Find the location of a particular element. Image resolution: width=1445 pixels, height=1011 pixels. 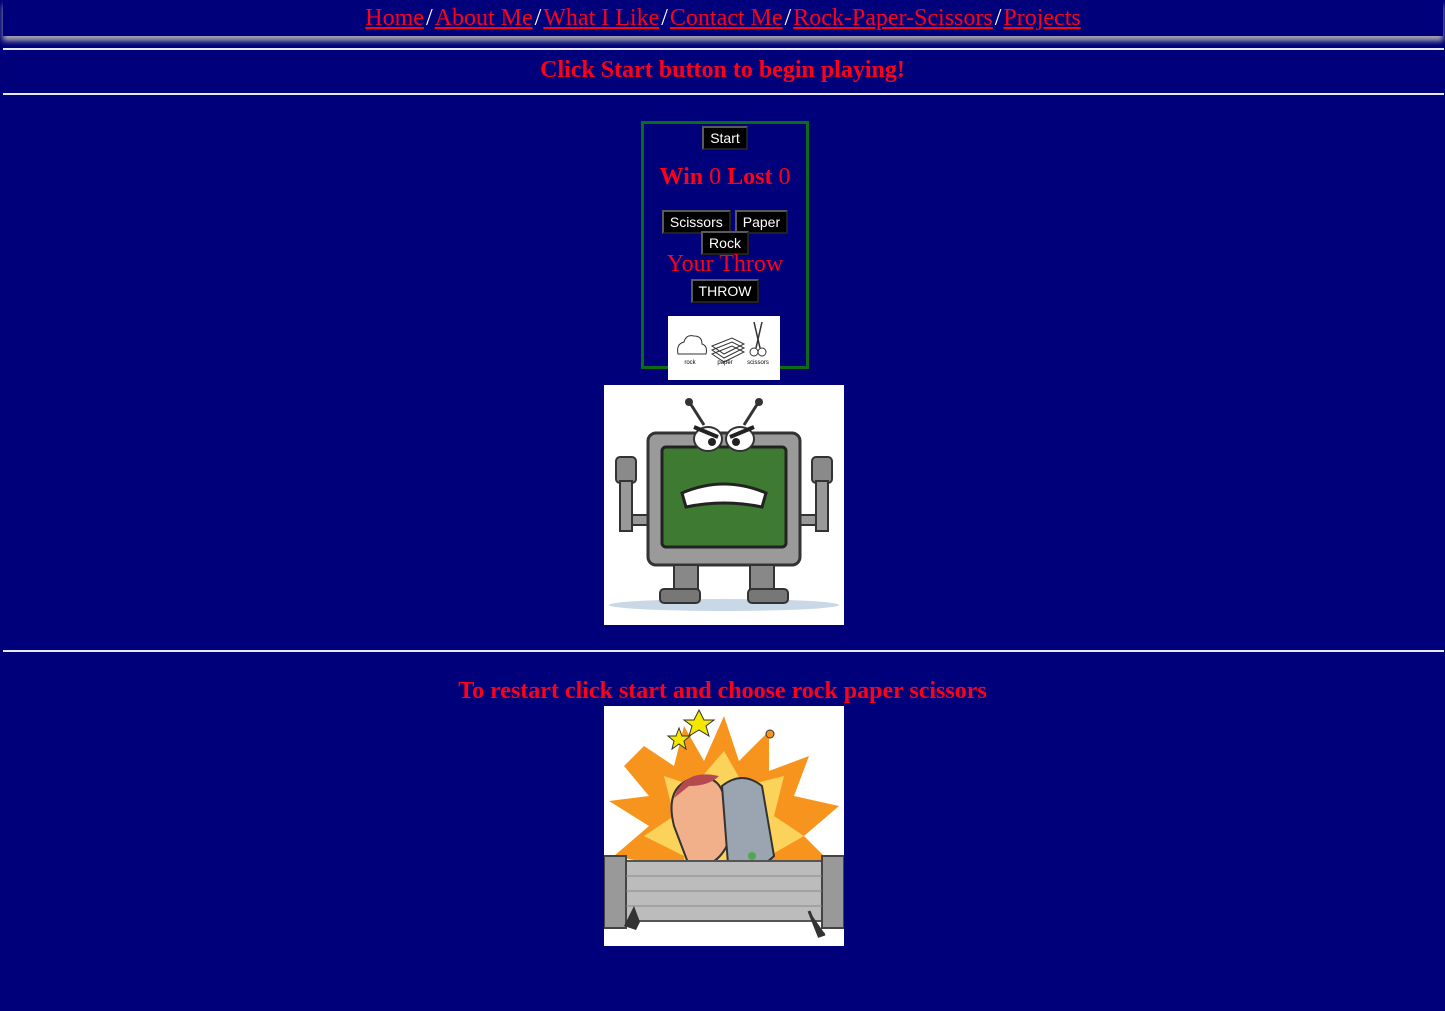

man-vs-computer-illustration is located at coordinates (724, 823).